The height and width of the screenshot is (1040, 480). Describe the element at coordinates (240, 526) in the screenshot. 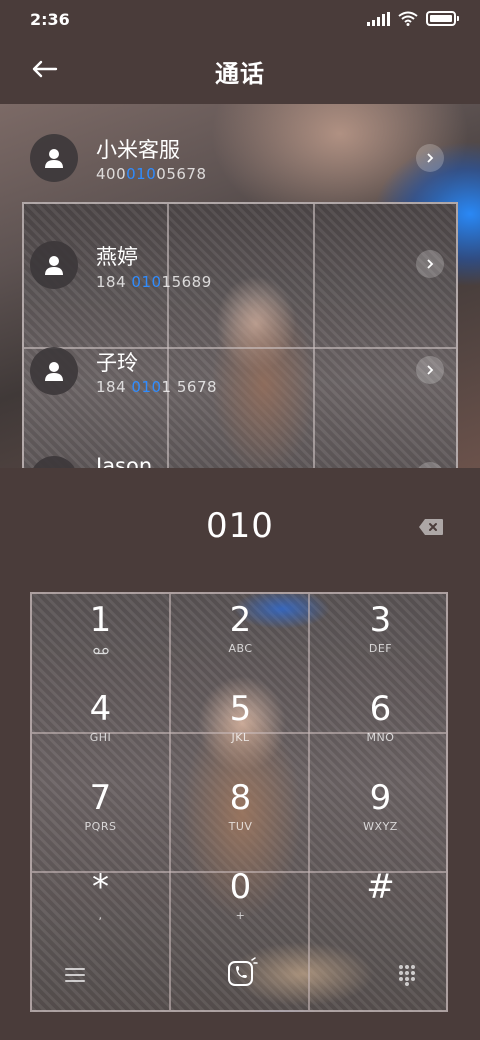

I see `dialed-number: 010` at that location.